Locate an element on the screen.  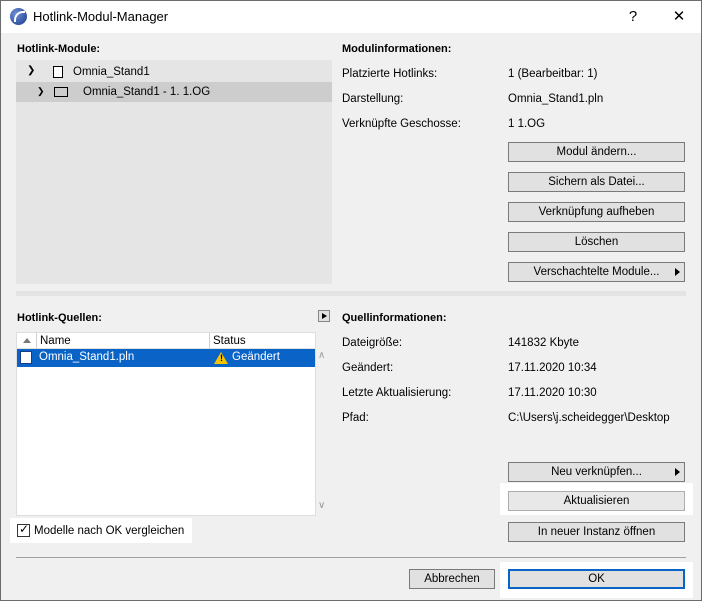
compare-label: Modelle nach OK vergleichen is located at coordinates (109, 531).